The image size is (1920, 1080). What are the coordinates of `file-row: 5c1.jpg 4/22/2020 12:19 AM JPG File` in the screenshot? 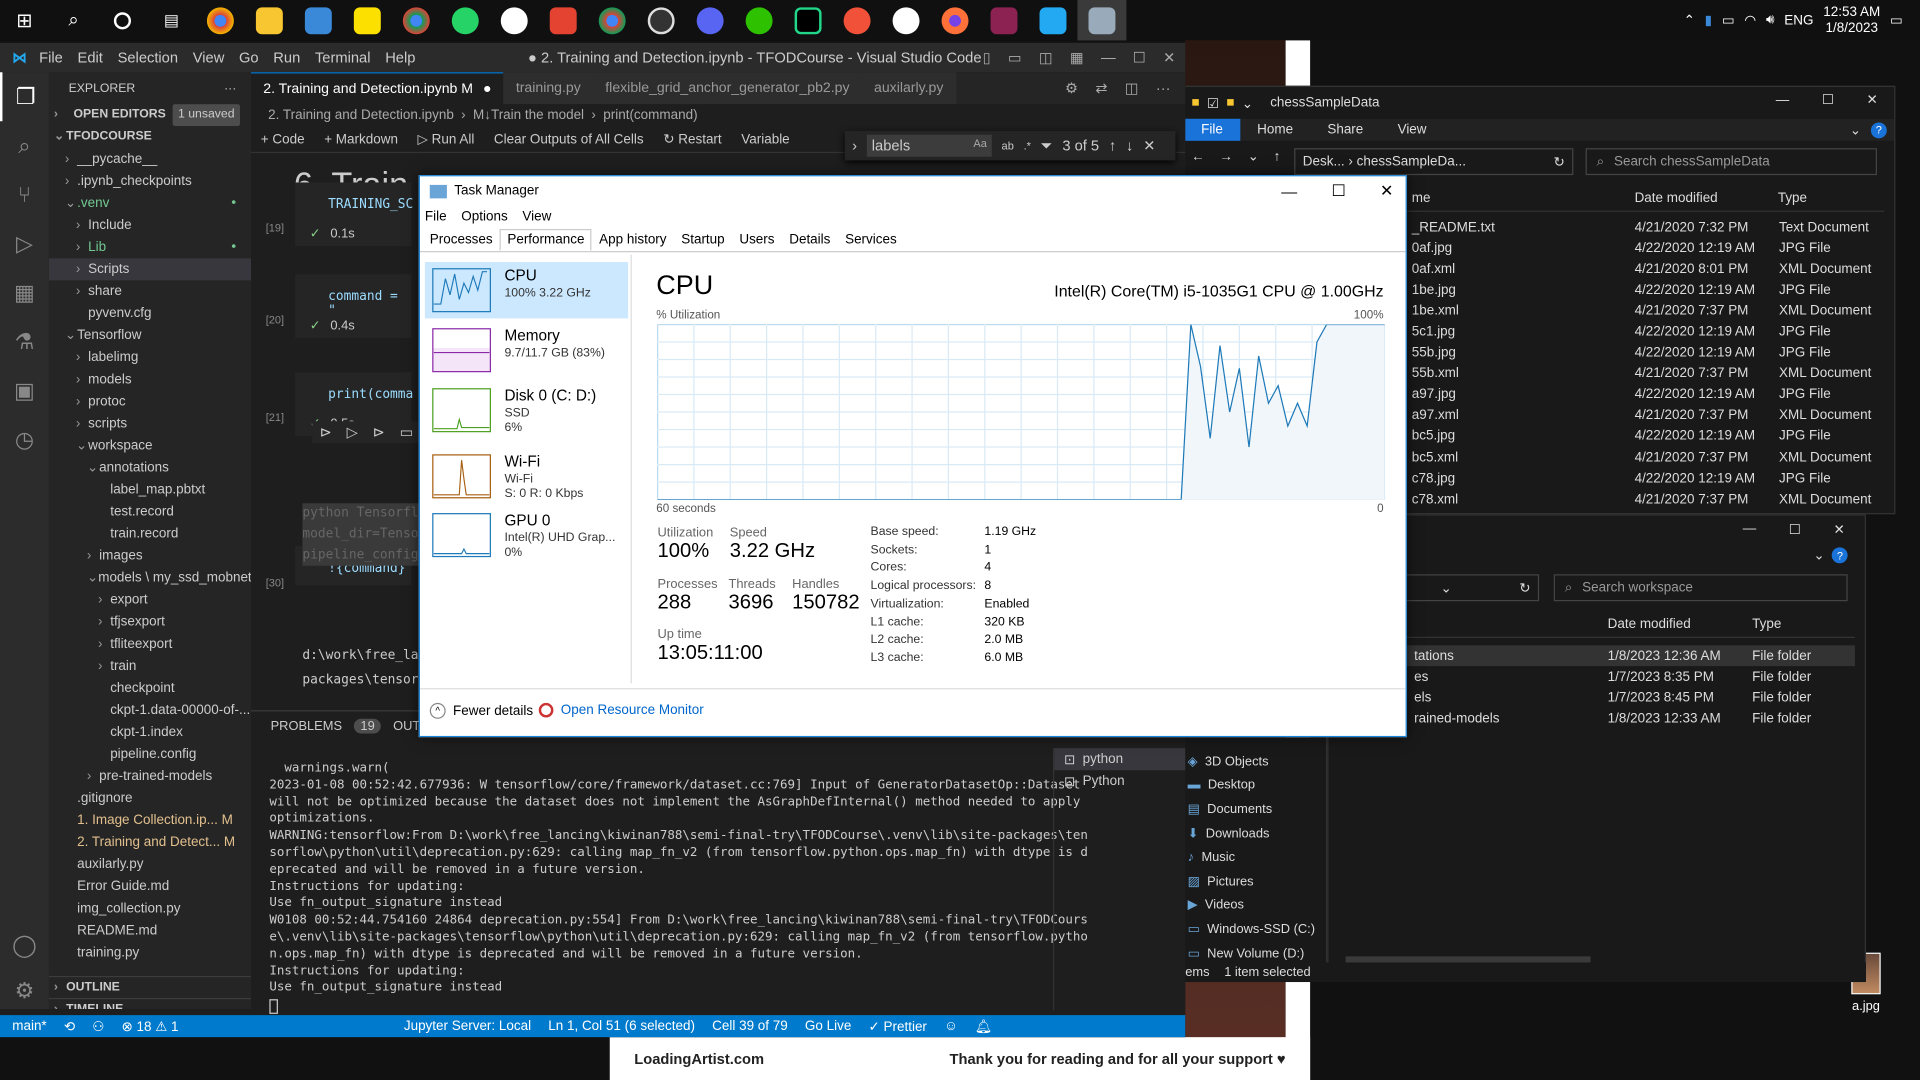 It's located at (1651, 331).